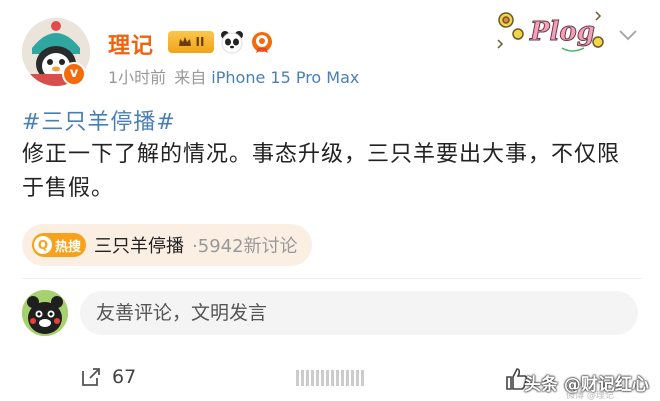 This screenshot has width=660, height=401. What do you see at coordinates (247, 246) in the screenshot?
I see `hot-search-count-value: 5942新讨论` at bounding box center [247, 246].